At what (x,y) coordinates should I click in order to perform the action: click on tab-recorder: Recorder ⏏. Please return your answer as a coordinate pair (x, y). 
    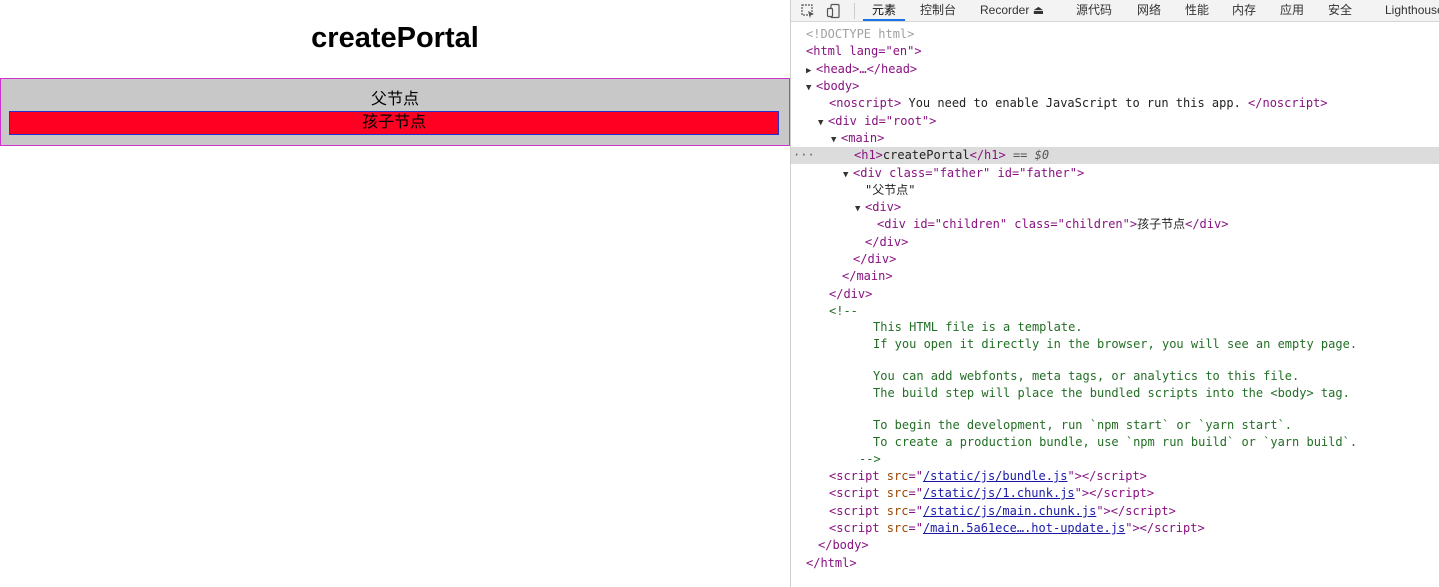
    Looking at the image, I should click on (1012, 10).